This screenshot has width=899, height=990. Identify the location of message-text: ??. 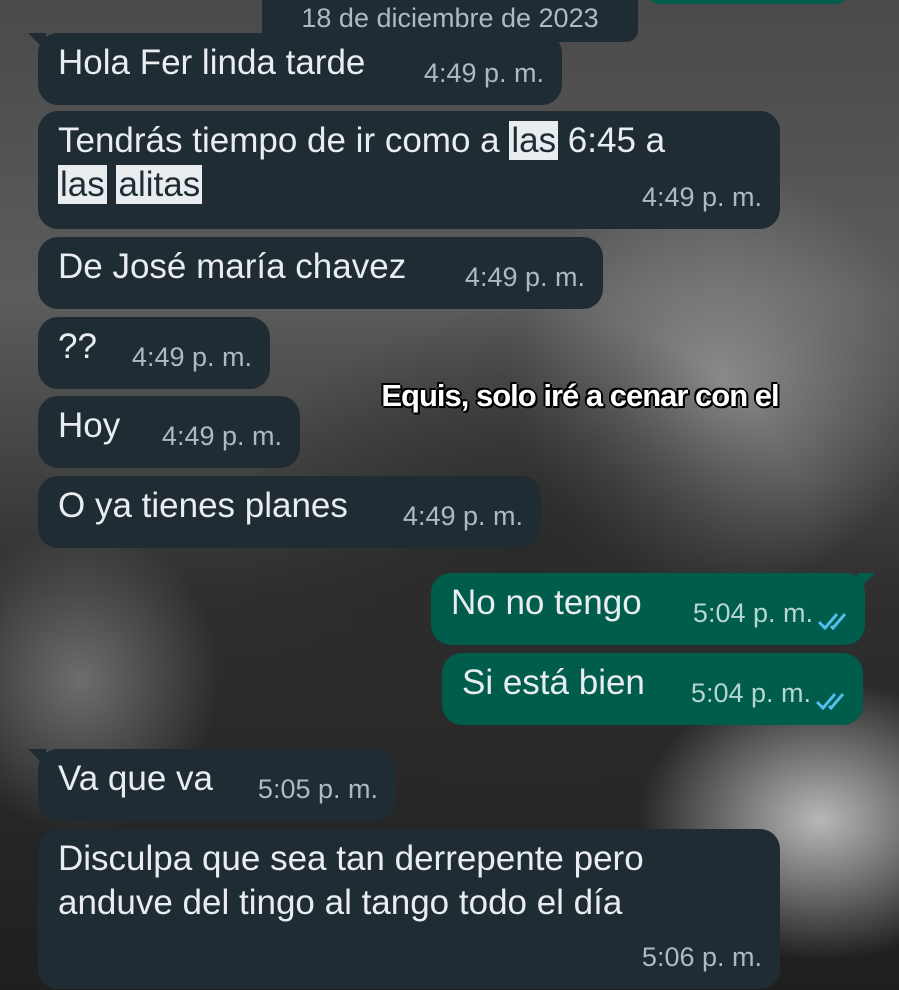
(77, 346).